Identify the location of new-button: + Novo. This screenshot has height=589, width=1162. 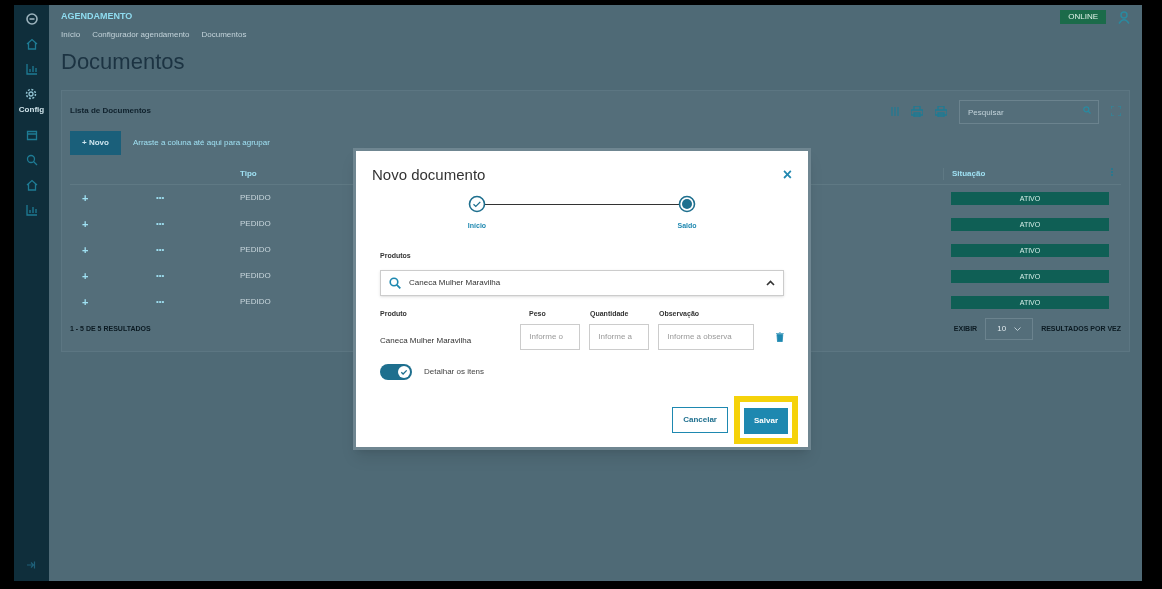
(95, 143).